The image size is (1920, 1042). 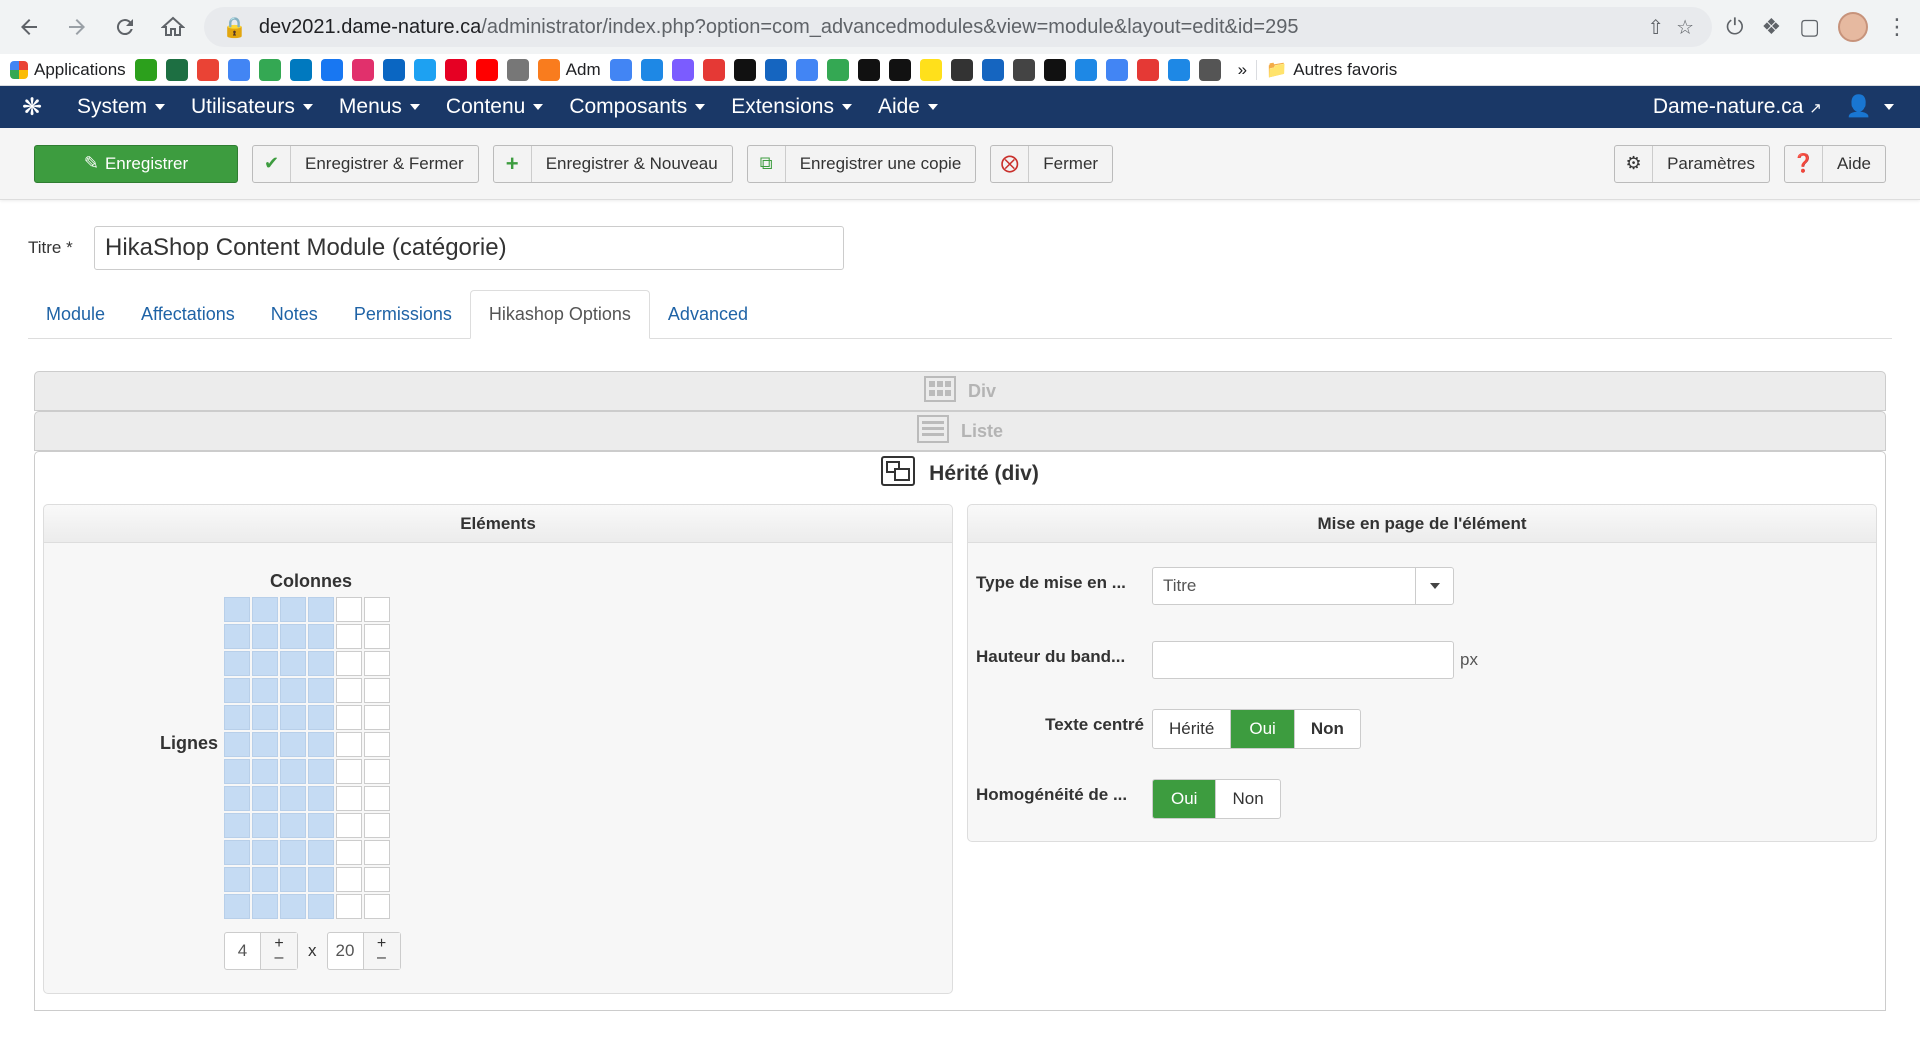 What do you see at coordinates (125, 27) in the screenshot?
I see `reload-icon` at bounding box center [125, 27].